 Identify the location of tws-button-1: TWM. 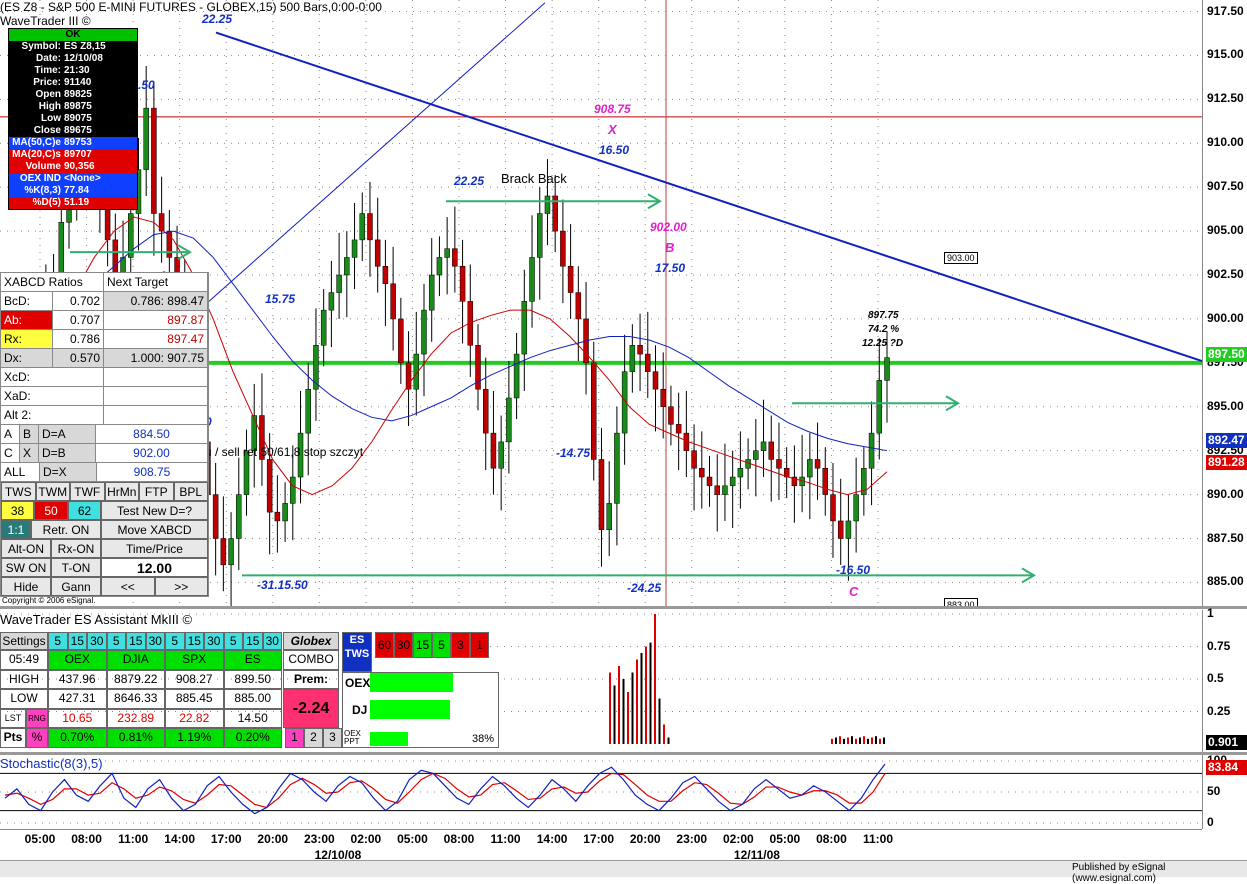
(52, 491).